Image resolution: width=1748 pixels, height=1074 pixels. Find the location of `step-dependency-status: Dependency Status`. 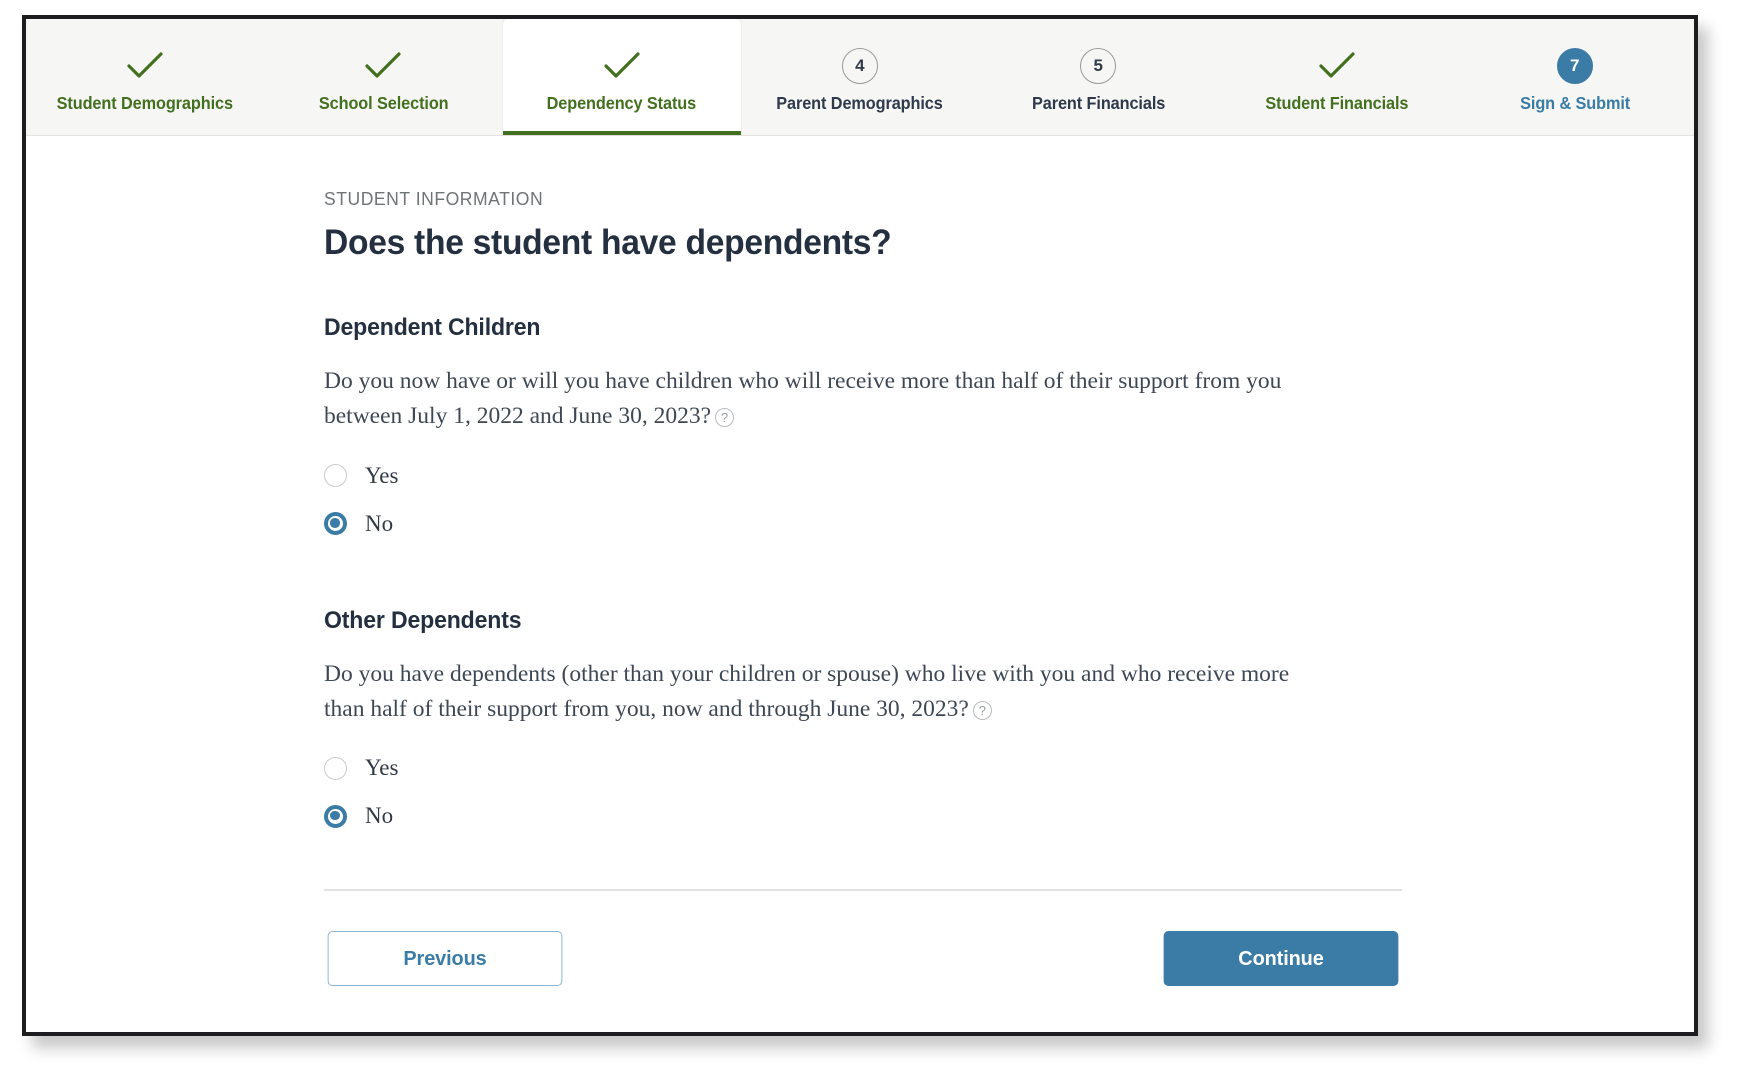

step-dependency-status: Dependency Status is located at coordinates (621, 77).